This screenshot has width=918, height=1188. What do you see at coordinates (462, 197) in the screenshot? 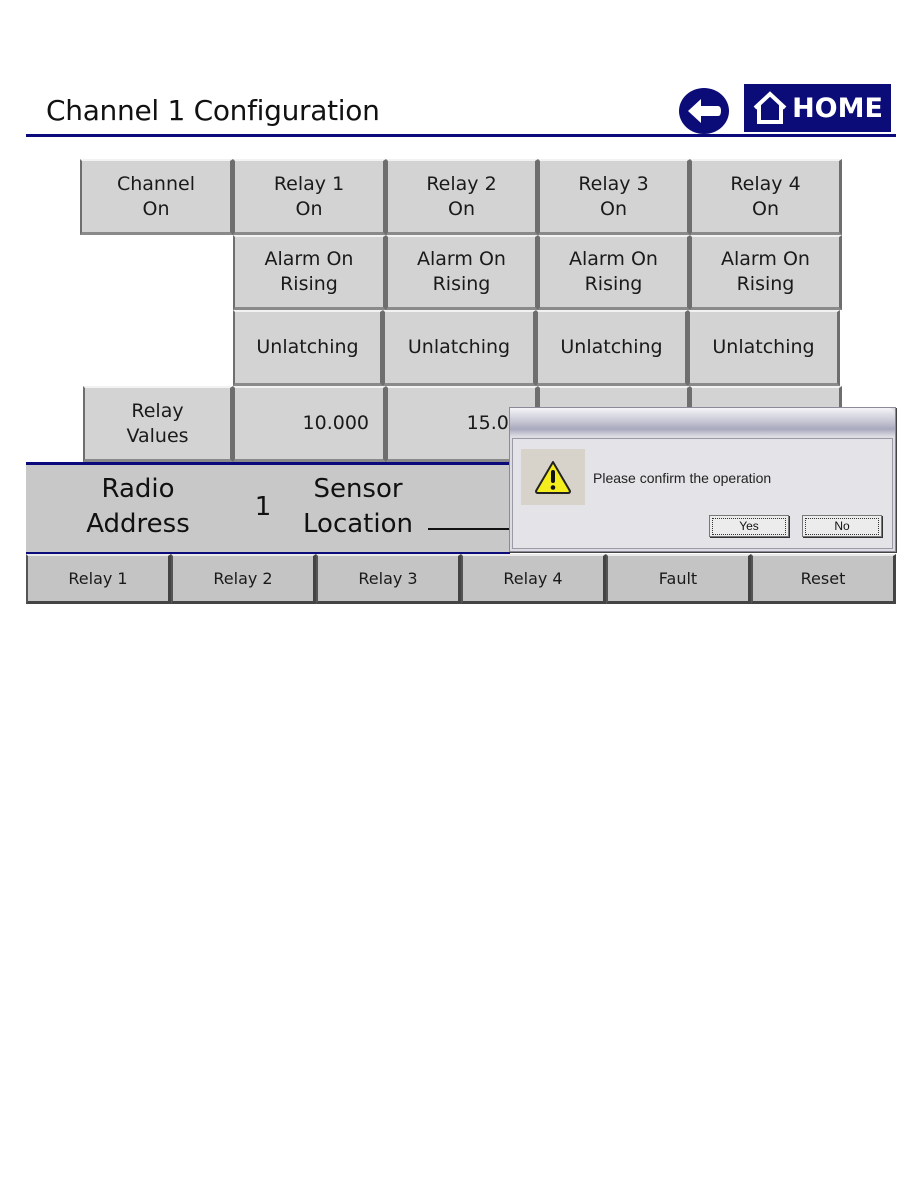
I see `relay-2-state-toggle: Relay 2 On` at bounding box center [462, 197].